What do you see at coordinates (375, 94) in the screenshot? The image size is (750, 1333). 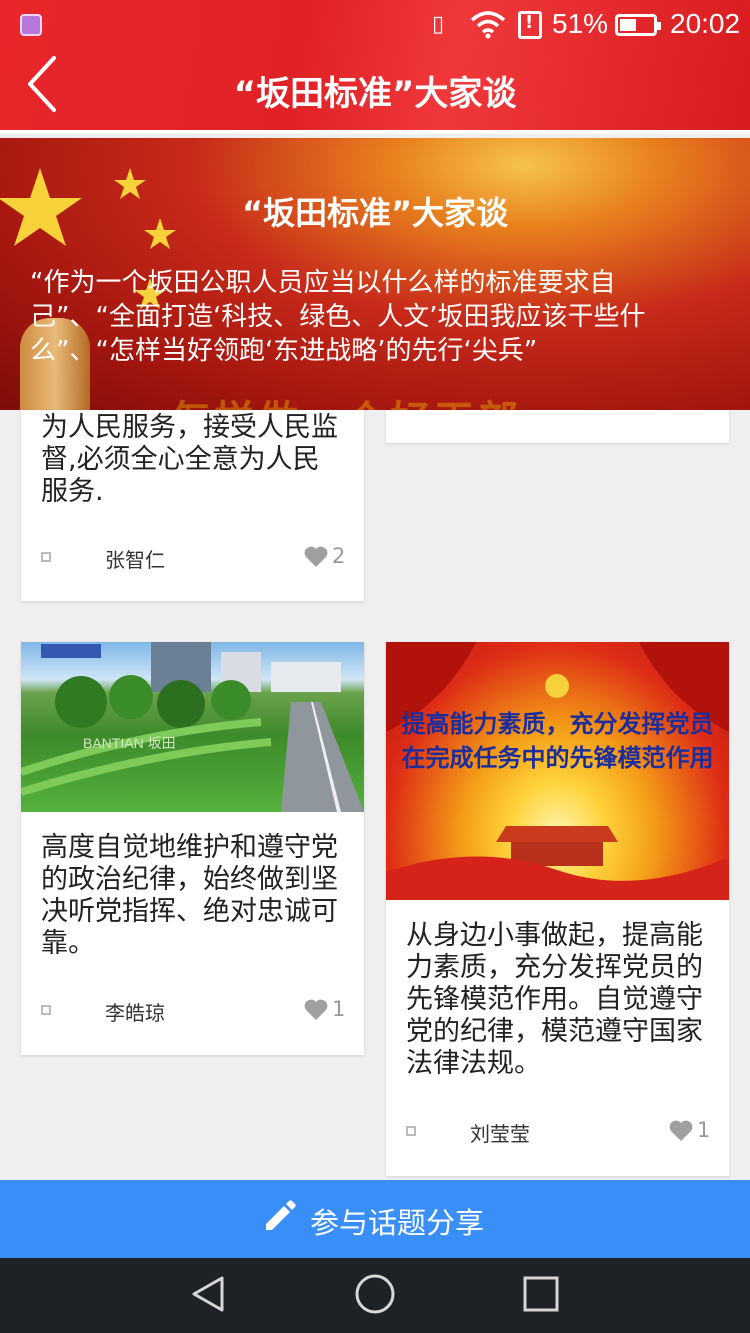 I see `page-title: “坂田标准”大家谈` at bounding box center [375, 94].